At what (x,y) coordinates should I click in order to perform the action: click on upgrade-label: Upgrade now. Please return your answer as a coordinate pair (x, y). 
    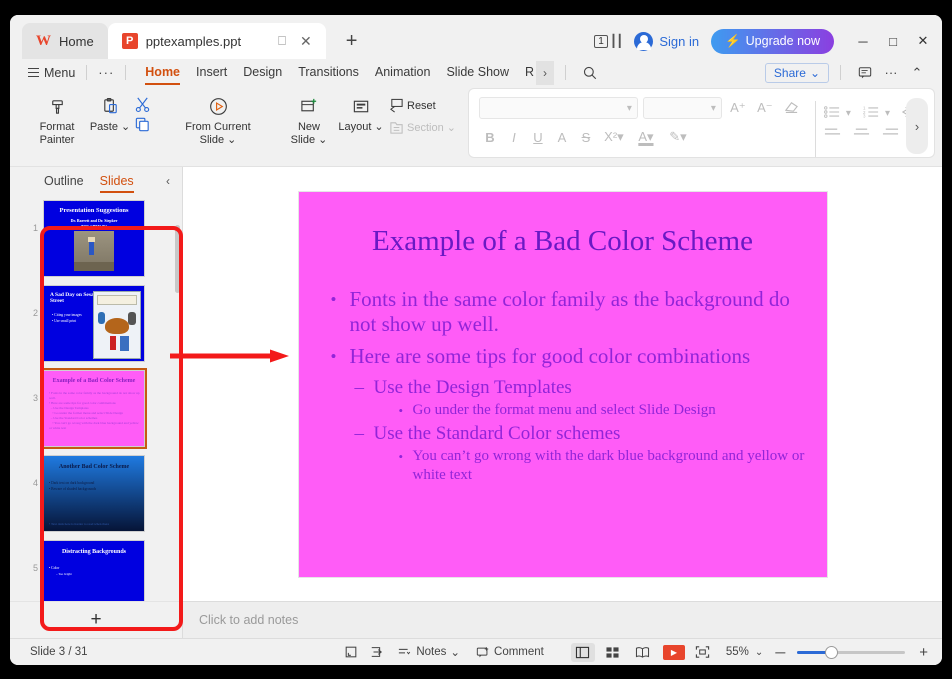
    Looking at the image, I should click on (782, 41).